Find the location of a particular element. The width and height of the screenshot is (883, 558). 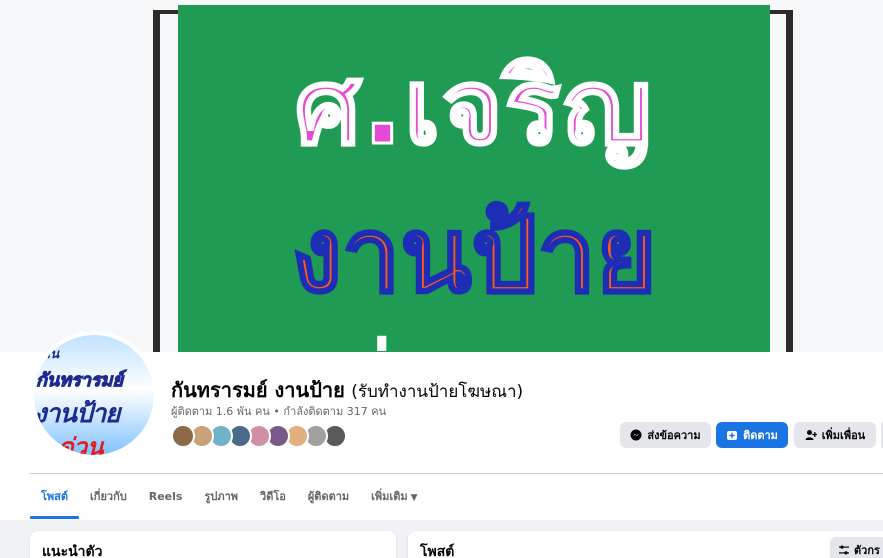

message-button: ส่งข้อความ is located at coordinates (665, 435).